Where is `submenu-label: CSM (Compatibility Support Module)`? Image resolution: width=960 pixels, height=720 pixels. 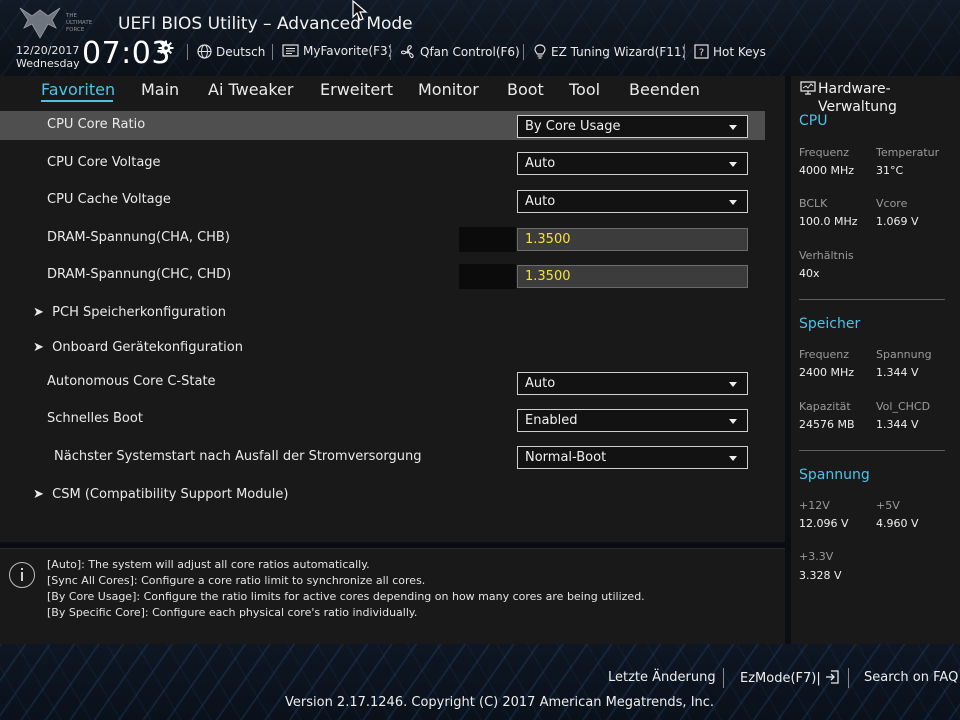
submenu-label: CSM (Compatibility Support Module) is located at coordinates (170, 494).